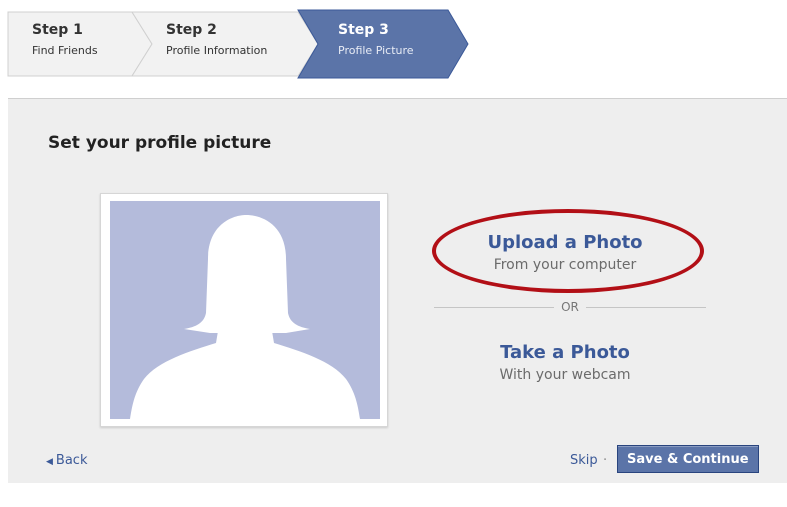 Image resolution: width=787 pixels, height=507 pixels. Describe the element at coordinates (565, 352) in the screenshot. I see `take-photo-link: Take a Photo` at that location.